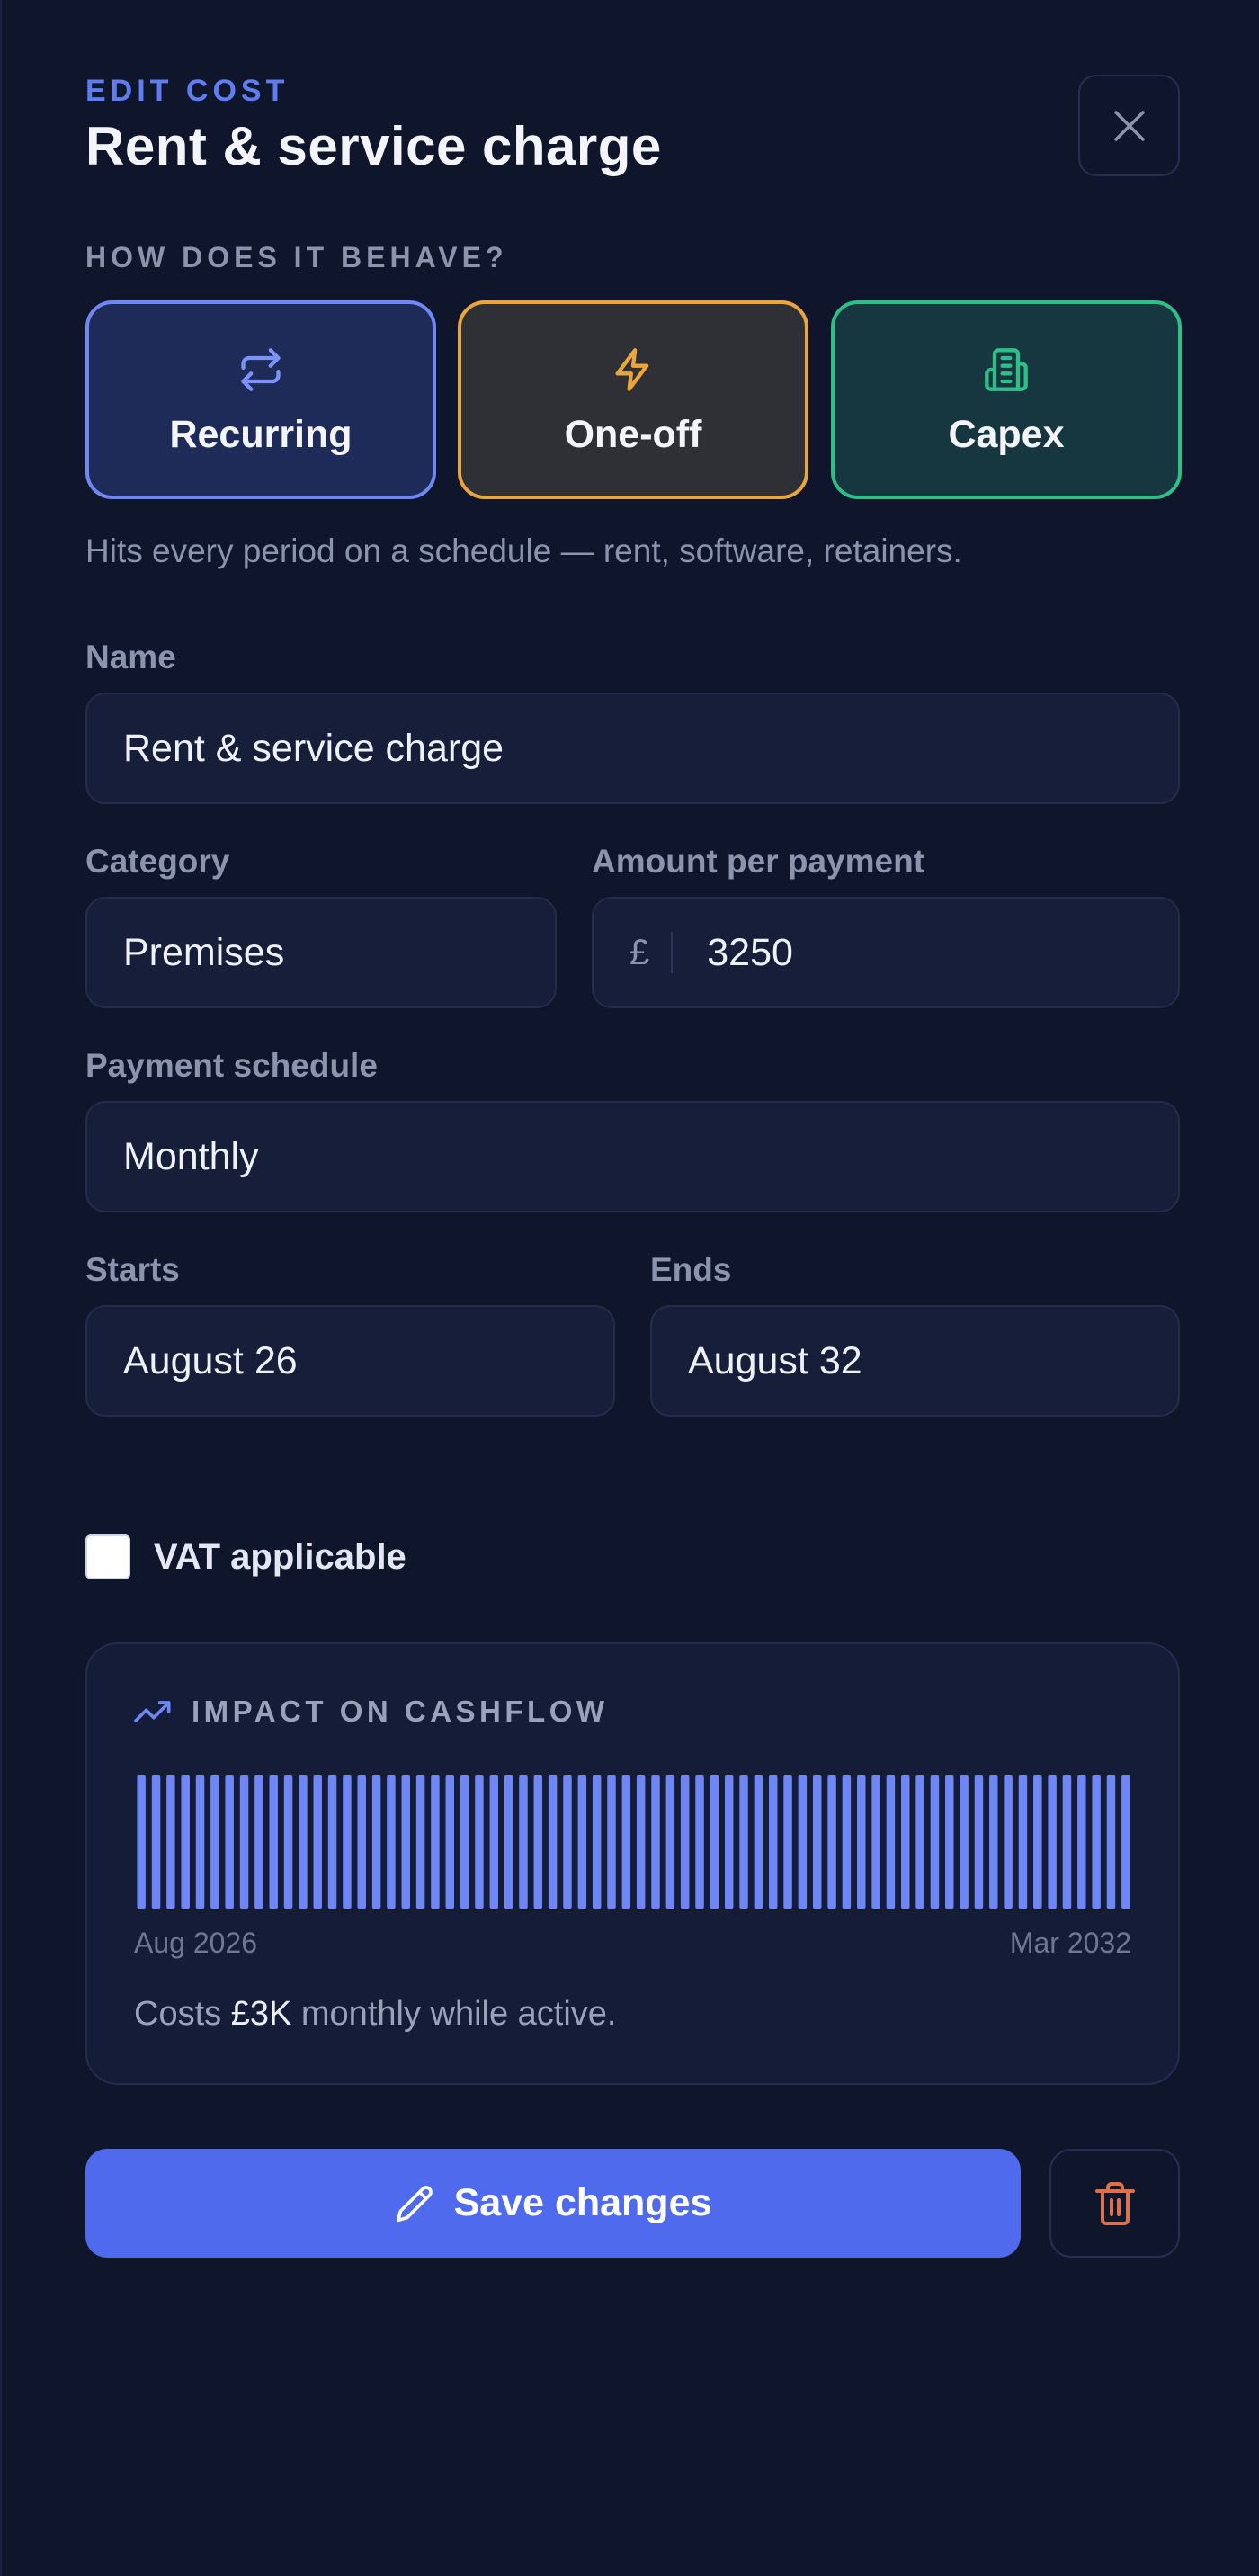  Describe the element at coordinates (458, 2014) in the screenshot. I see `impact-note-suffix: monthly while active.` at that location.